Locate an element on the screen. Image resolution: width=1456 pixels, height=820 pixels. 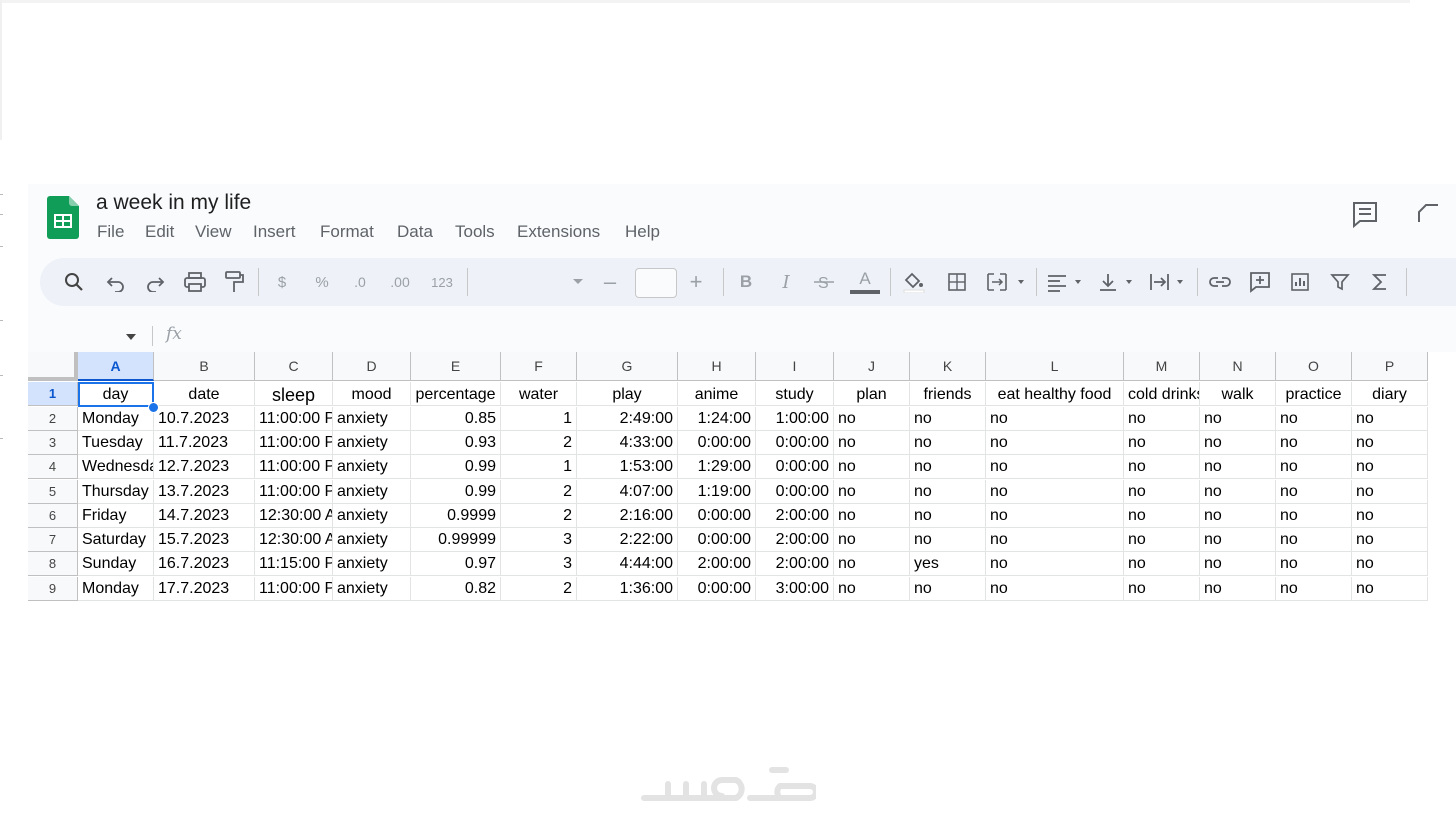
column-header-p: P is located at coordinates (1390, 366).